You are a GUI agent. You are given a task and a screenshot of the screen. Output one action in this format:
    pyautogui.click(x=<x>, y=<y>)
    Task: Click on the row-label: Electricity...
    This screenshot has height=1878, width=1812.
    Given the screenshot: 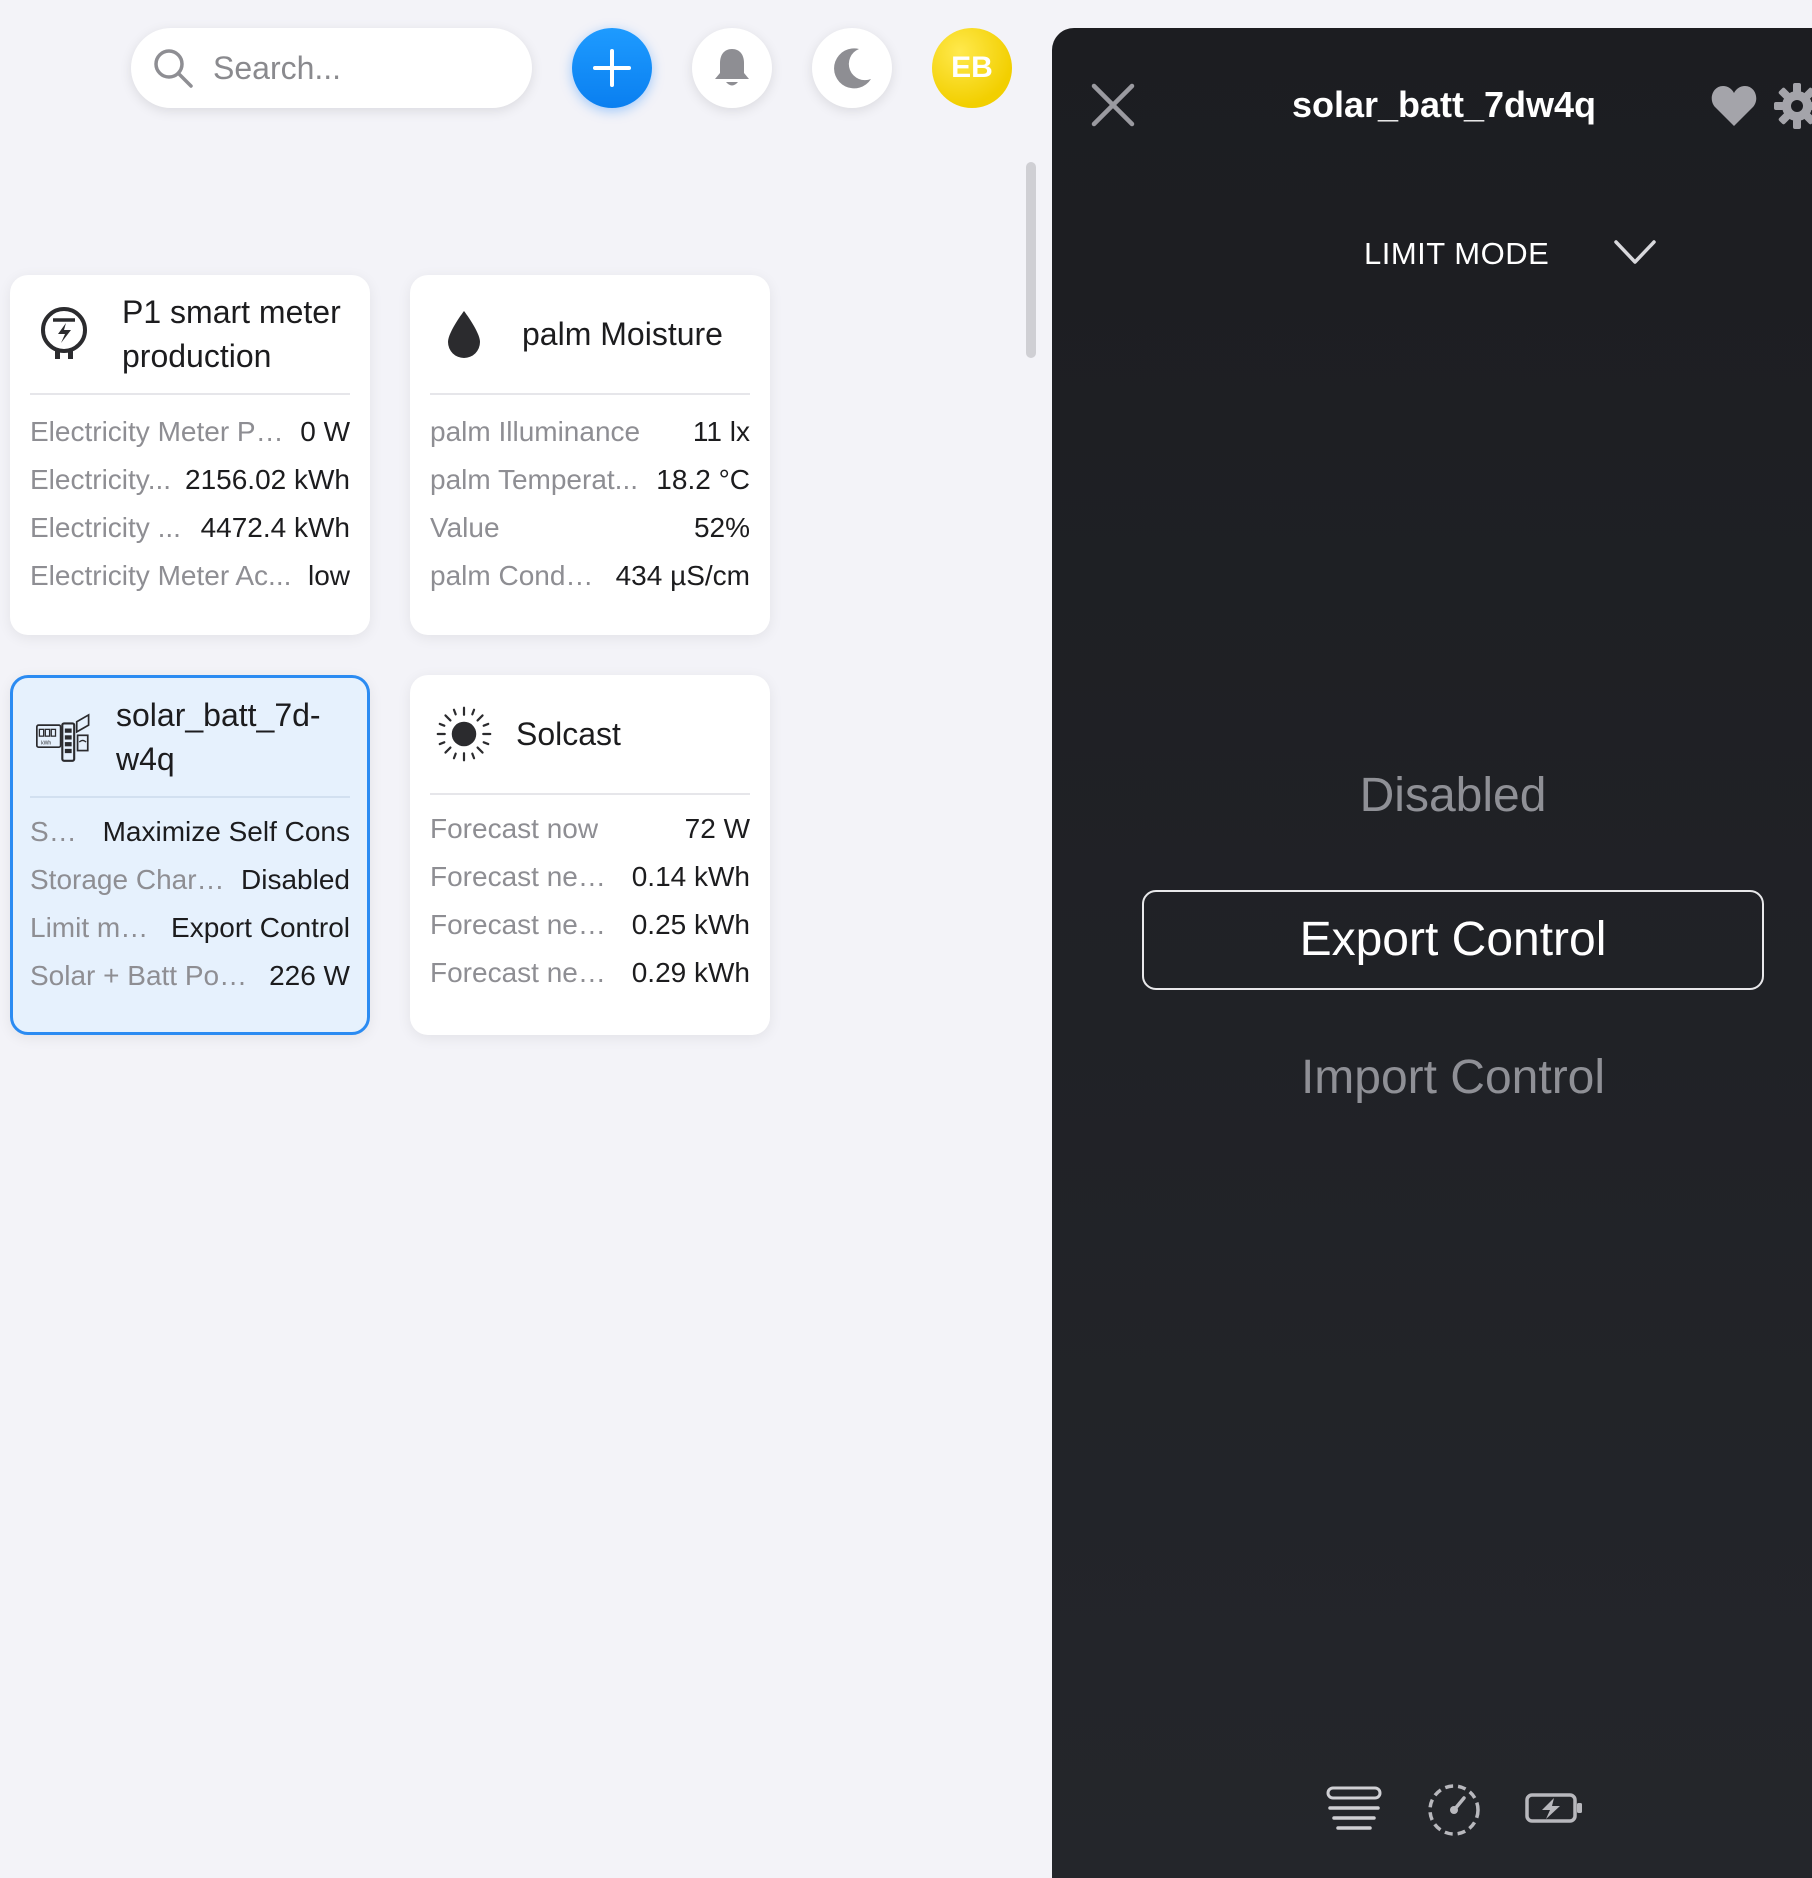 What is the action you would take?
    pyautogui.click(x=101, y=479)
    